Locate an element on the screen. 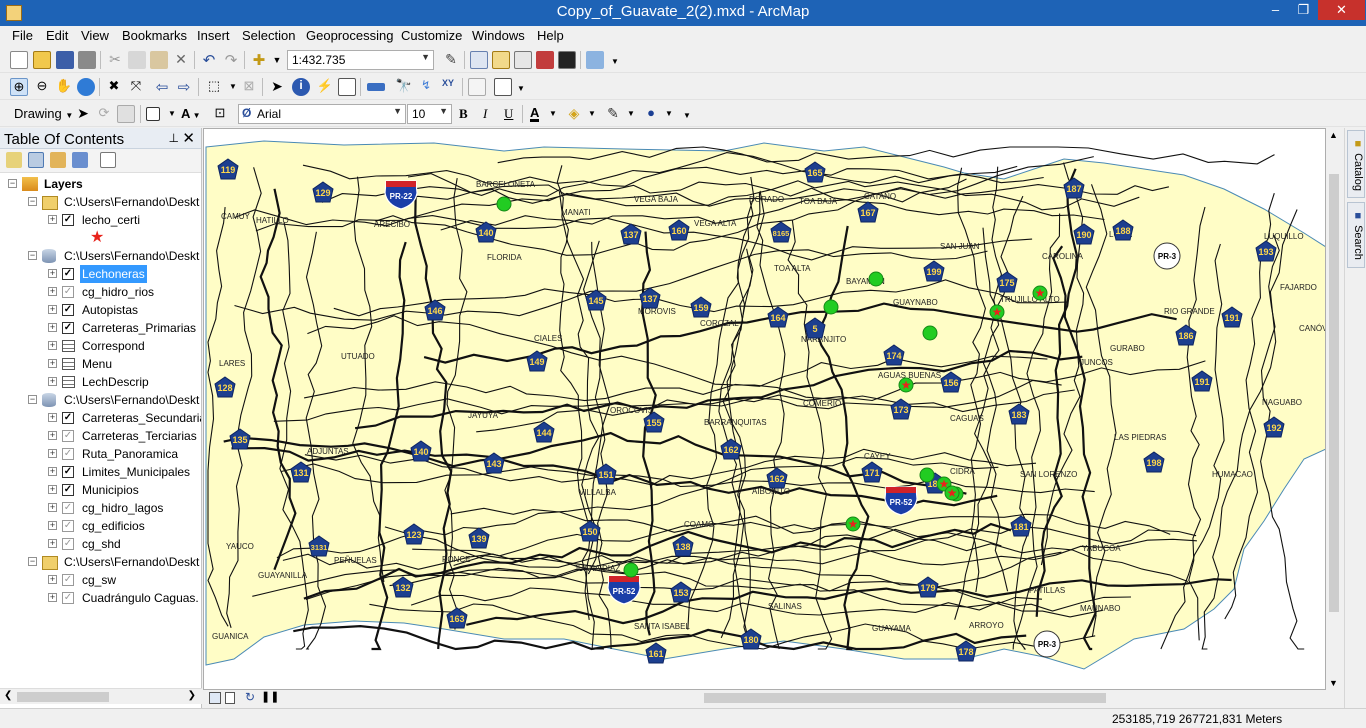  scroll-down-icon: ▼ is located at coordinates (1333, 683).